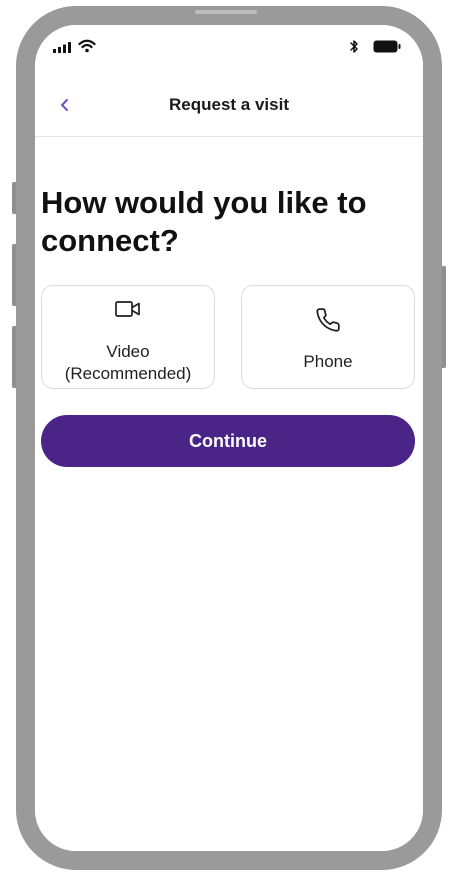 Image resolution: width=450 pixels, height=873 pixels. What do you see at coordinates (127, 309) in the screenshot?
I see `video-camera-icon` at bounding box center [127, 309].